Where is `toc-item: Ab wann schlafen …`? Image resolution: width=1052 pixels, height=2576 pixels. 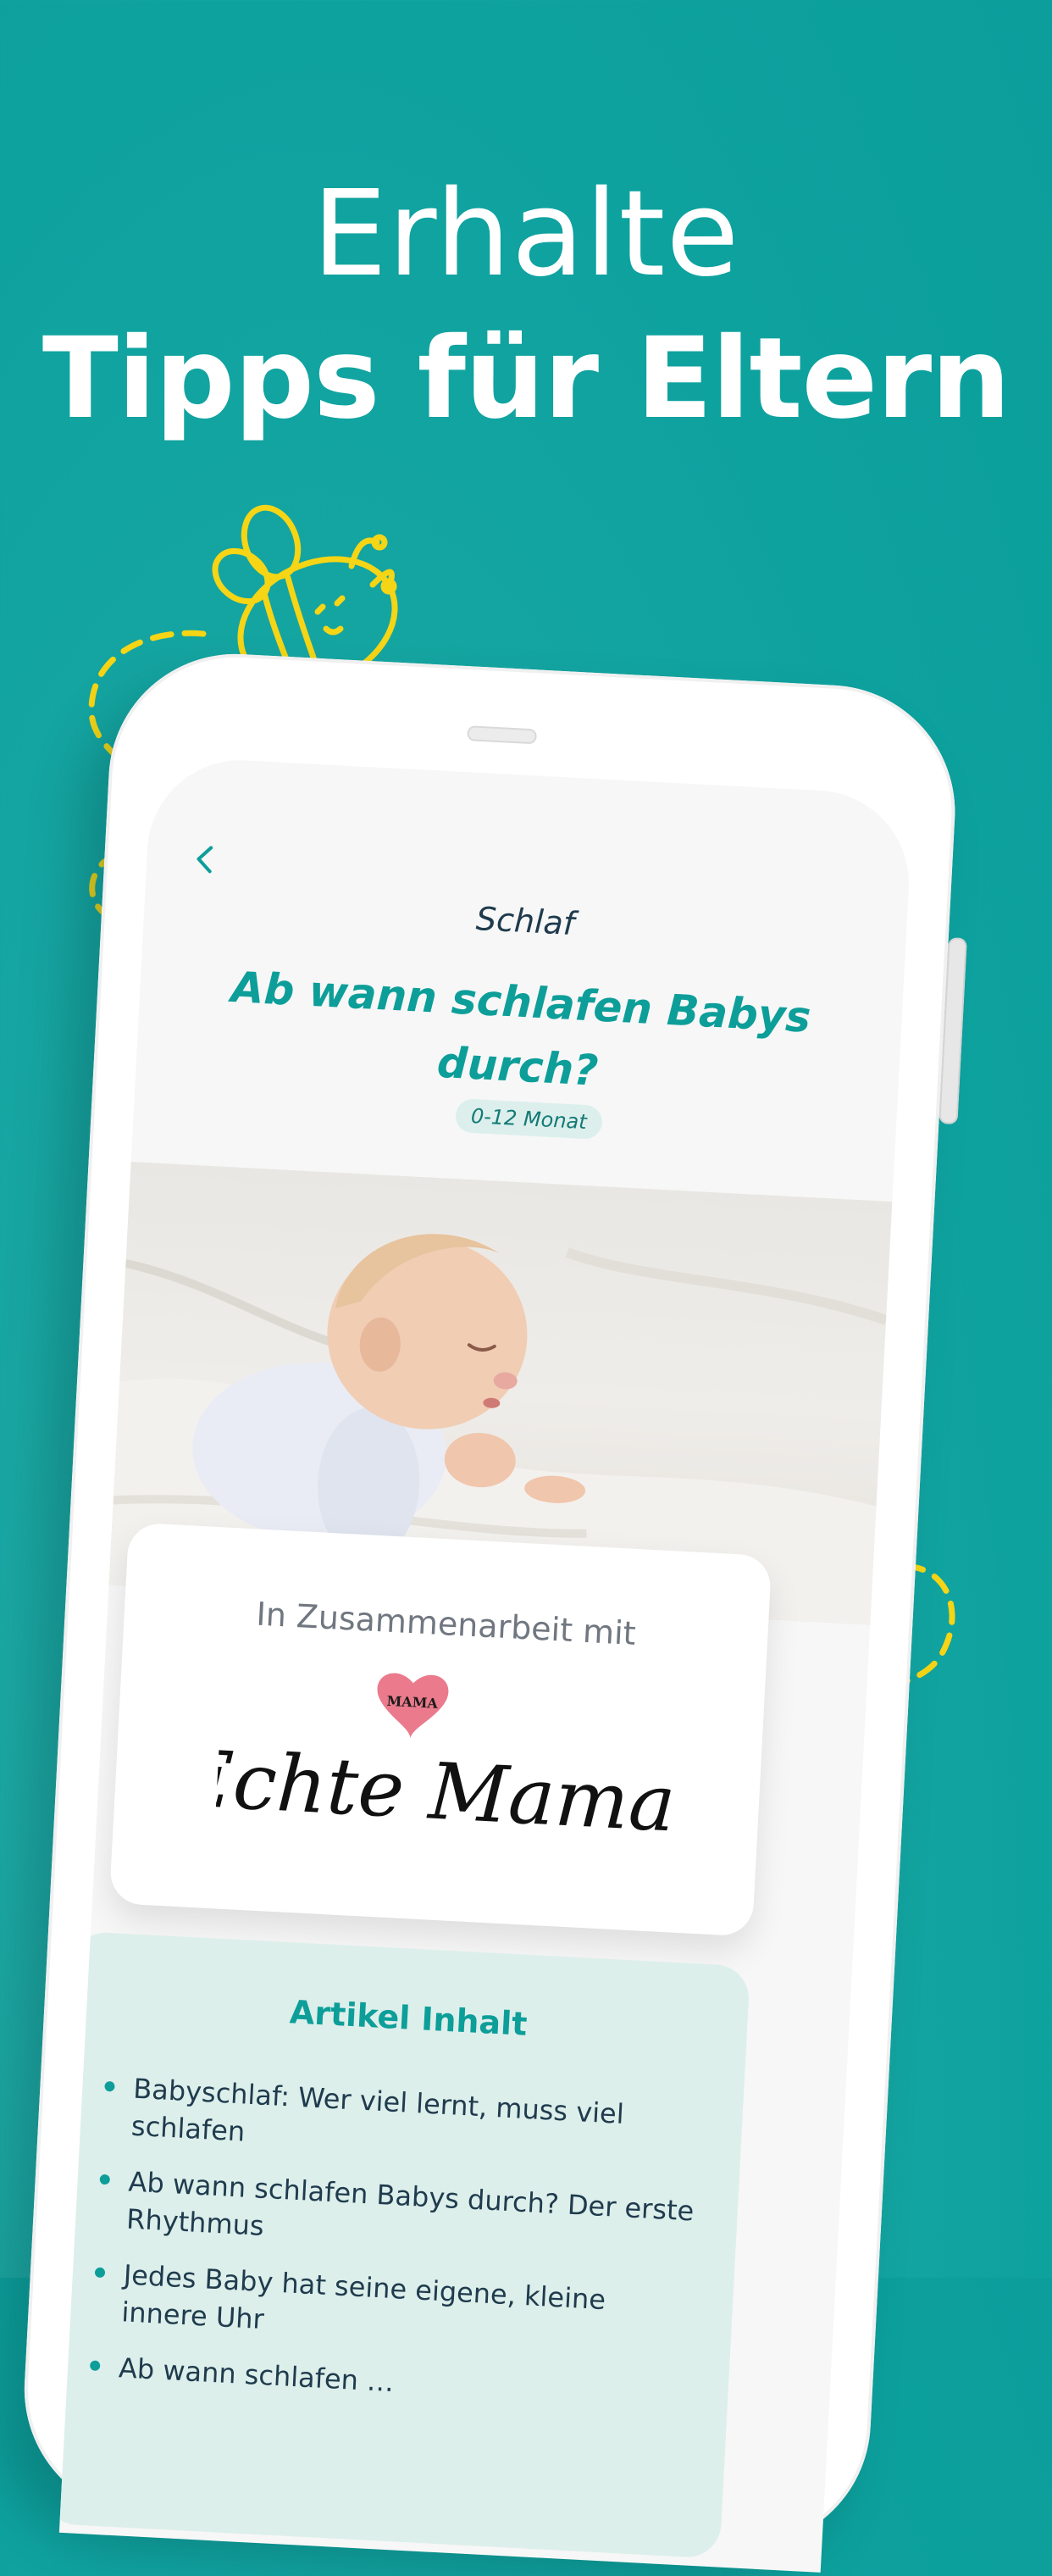
toc-item: Ab wann schlafen … is located at coordinates (389, 2382).